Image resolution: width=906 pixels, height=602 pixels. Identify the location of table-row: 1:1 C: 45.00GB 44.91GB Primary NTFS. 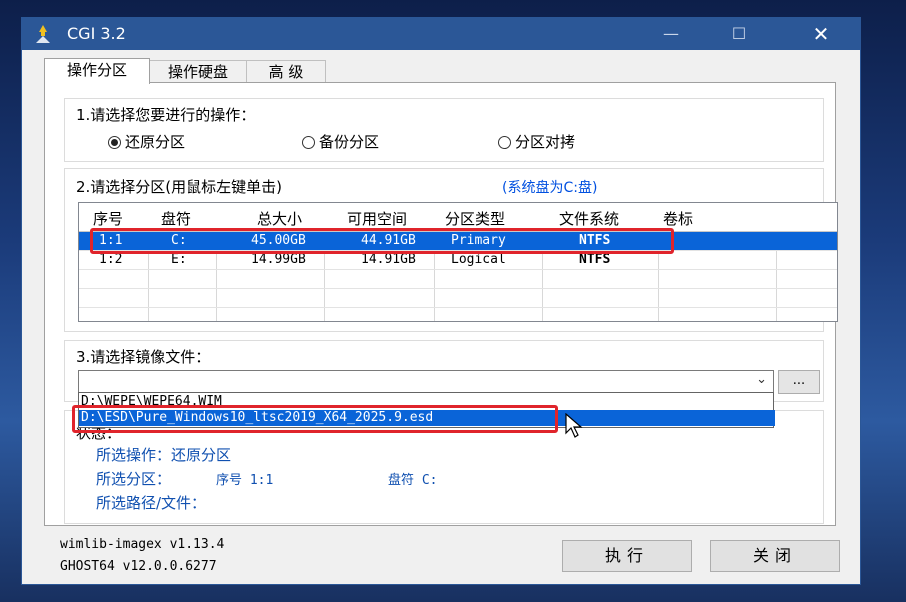
(458, 241).